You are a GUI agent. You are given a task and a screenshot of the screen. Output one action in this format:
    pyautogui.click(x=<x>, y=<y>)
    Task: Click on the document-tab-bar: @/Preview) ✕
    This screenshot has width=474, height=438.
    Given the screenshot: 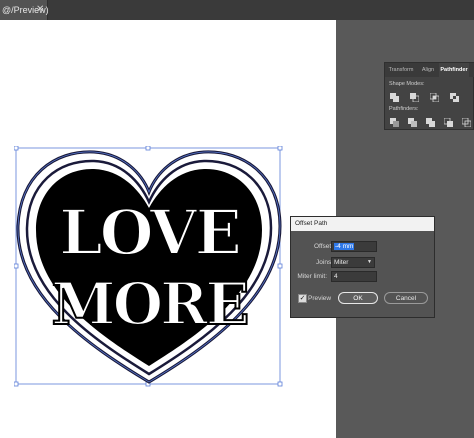 What is the action you would take?
    pyautogui.click(x=237, y=10)
    